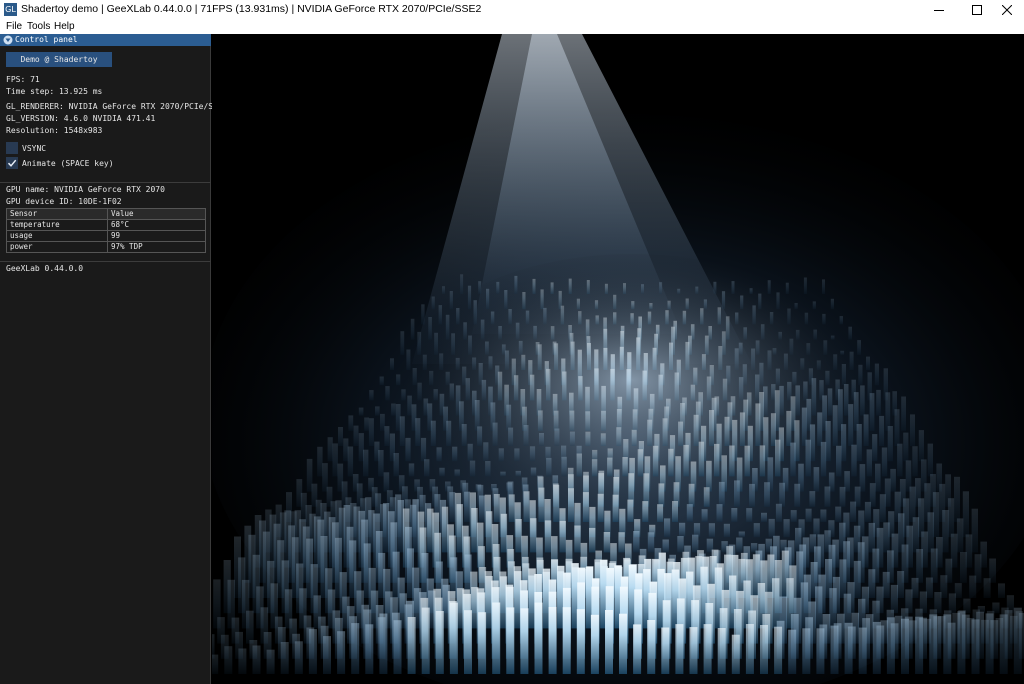  I want to click on panel-title: Control panel, so click(46, 39).